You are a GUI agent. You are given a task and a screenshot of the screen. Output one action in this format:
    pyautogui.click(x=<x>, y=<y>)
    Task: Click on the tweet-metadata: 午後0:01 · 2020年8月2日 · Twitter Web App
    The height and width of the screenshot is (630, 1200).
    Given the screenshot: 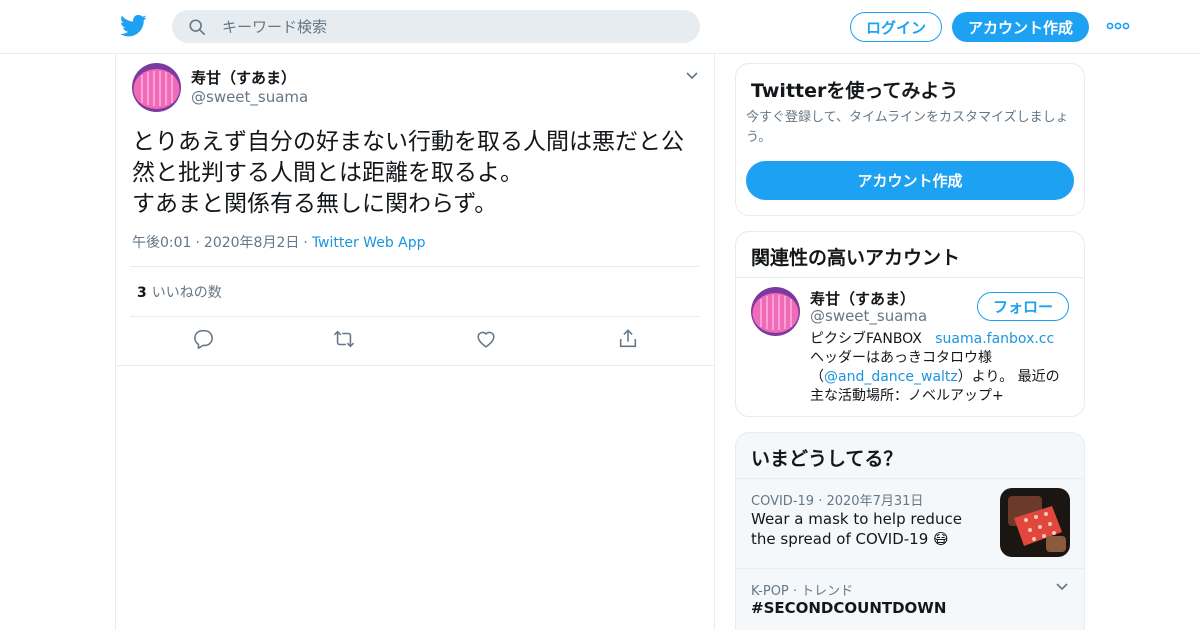 What is the action you would take?
    pyautogui.click(x=279, y=242)
    